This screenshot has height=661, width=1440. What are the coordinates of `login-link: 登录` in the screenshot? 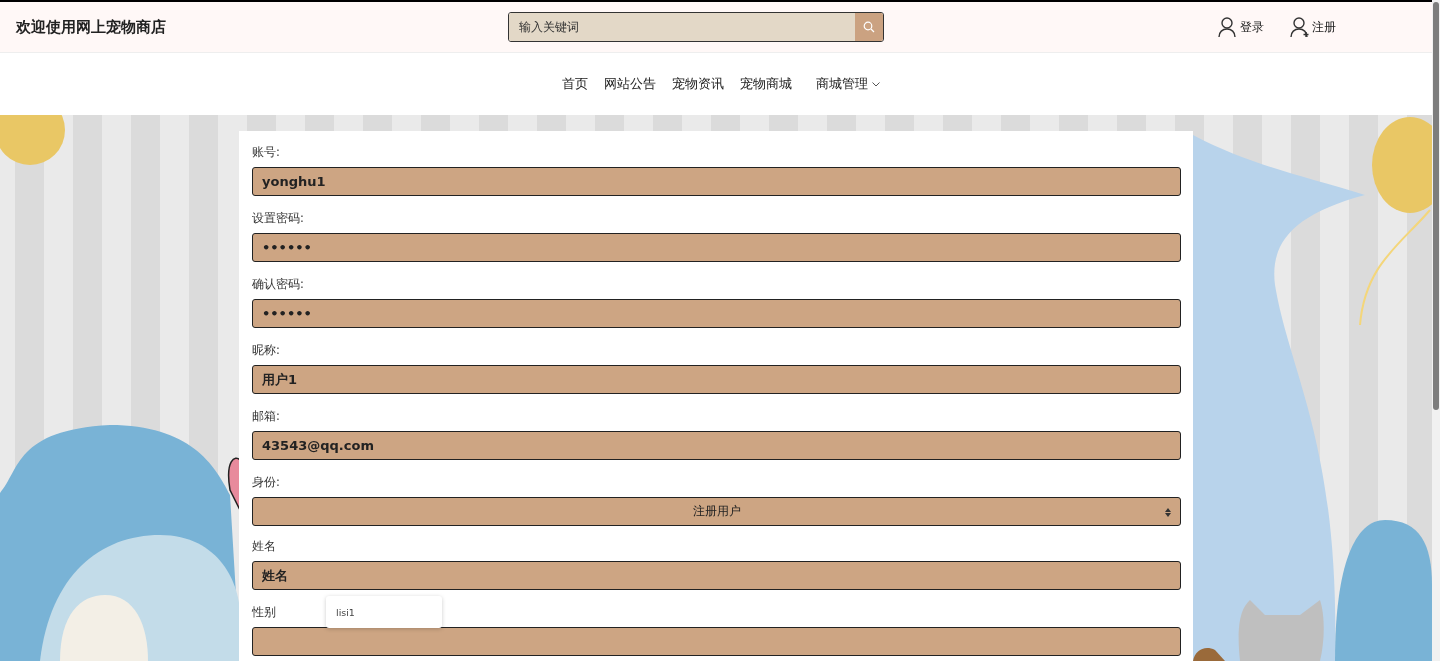 It's located at (1241, 27).